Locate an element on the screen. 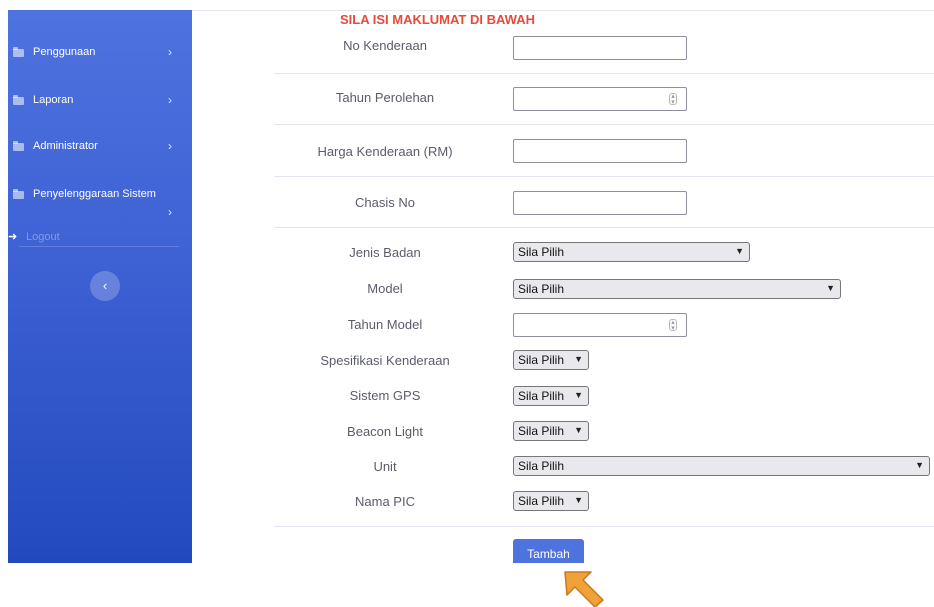 The width and height of the screenshot is (934, 607). unit-selected: Sila Pilih is located at coordinates (541, 466).